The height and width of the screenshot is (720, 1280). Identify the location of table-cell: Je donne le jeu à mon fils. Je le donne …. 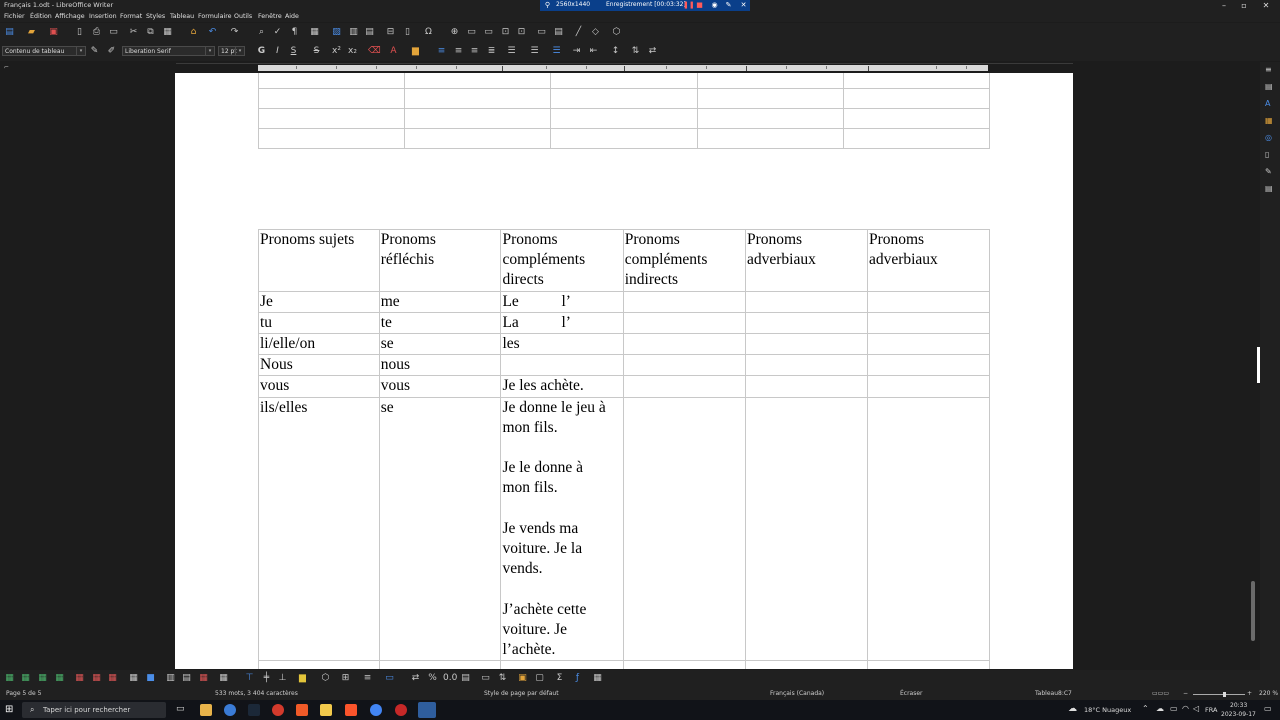
(562, 529).